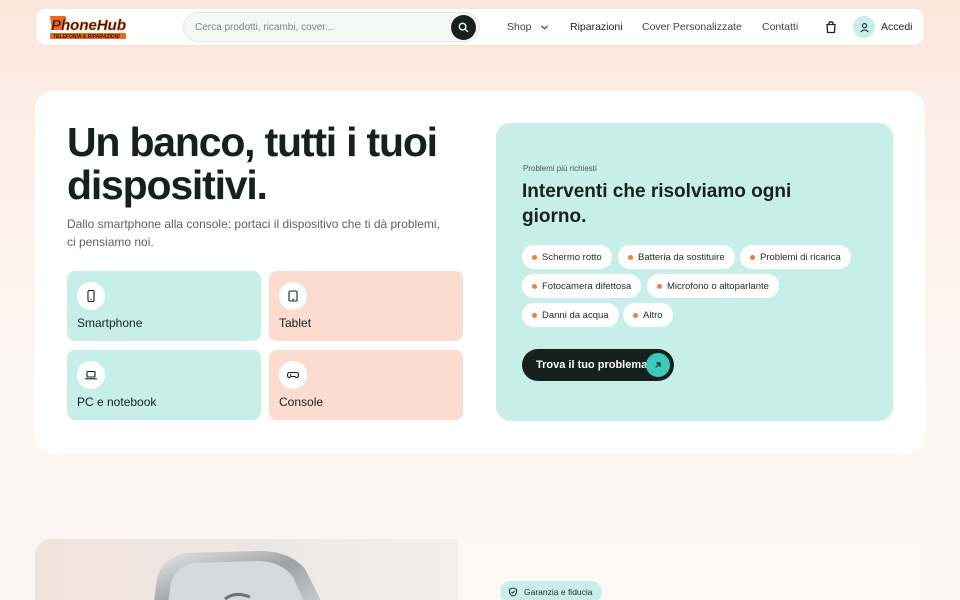  Describe the element at coordinates (366, 385) in the screenshot. I see `category-console: Console` at that location.